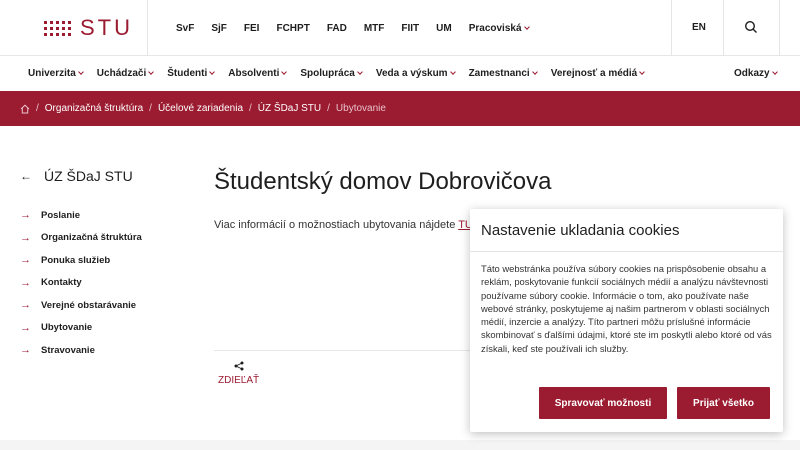 The height and width of the screenshot is (450, 800). I want to click on nav-item-veda-a-vyskum: Veda a výskum, so click(415, 73).